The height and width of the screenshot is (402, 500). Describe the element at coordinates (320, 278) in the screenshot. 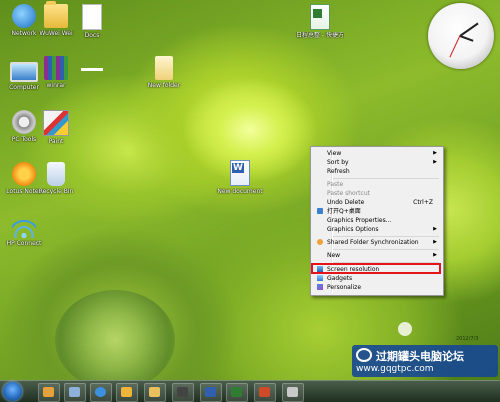

I see `gadgets-icon` at that location.